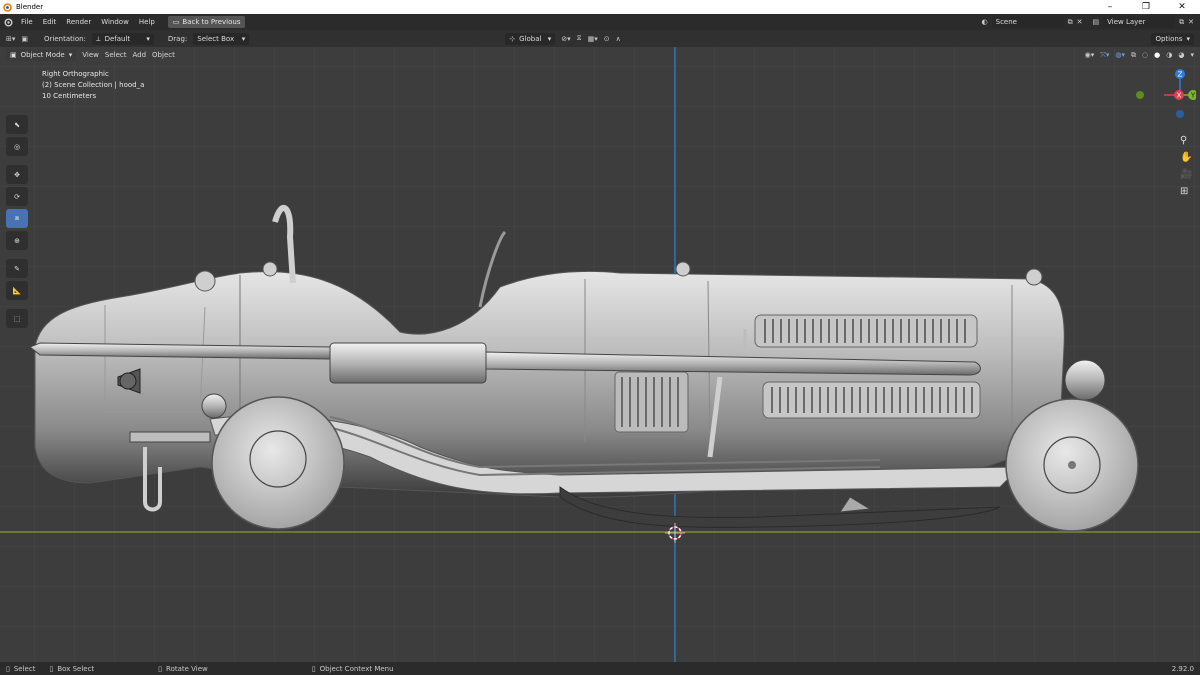  Describe the element at coordinates (1181, 55) in the screenshot. I see `rendered-shading-icon: ◕` at that location.